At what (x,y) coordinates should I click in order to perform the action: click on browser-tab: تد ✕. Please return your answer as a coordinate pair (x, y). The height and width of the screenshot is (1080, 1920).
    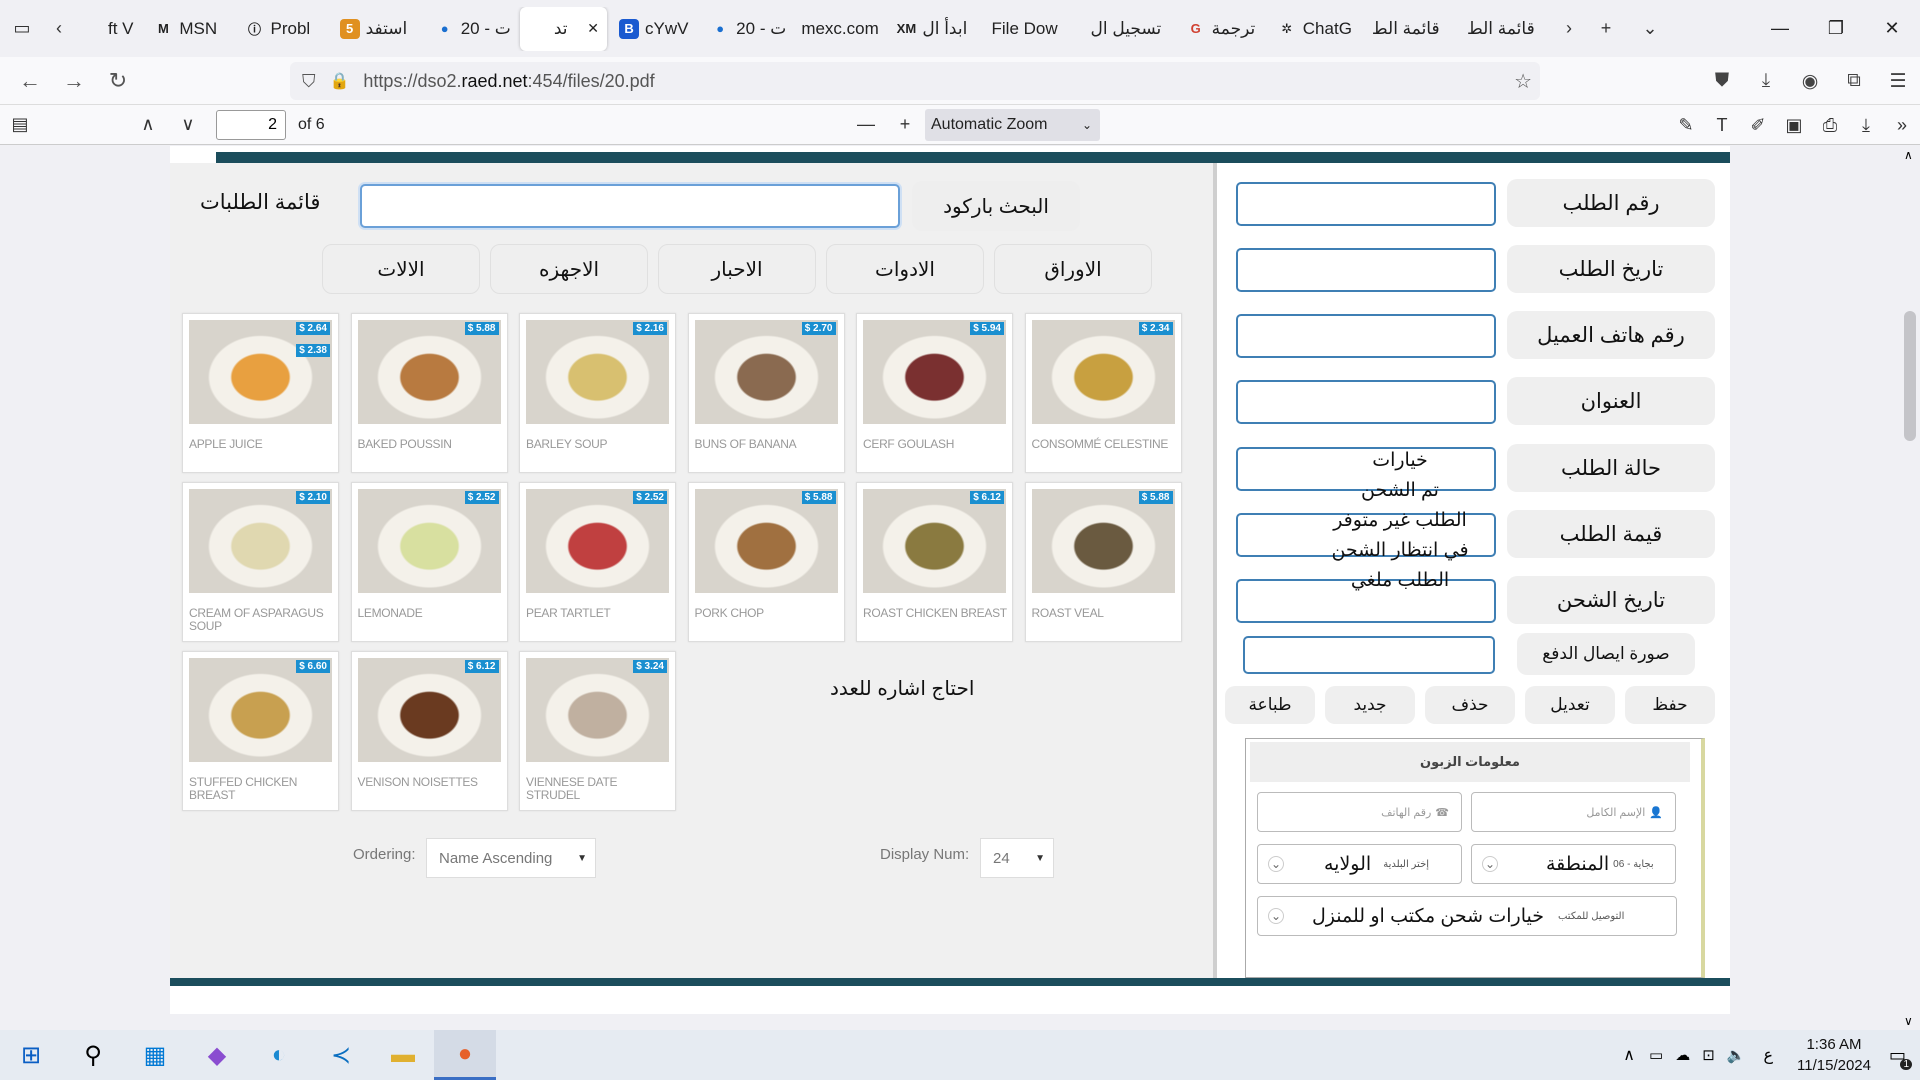
    Looking at the image, I should click on (563, 28).